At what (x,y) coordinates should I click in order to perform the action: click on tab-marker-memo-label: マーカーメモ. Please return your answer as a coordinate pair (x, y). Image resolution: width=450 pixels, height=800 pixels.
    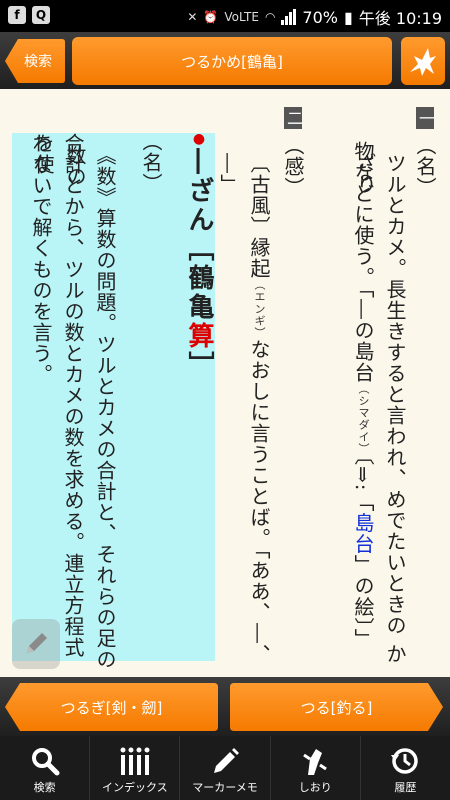
    Looking at the image, I should click on (225, 787).